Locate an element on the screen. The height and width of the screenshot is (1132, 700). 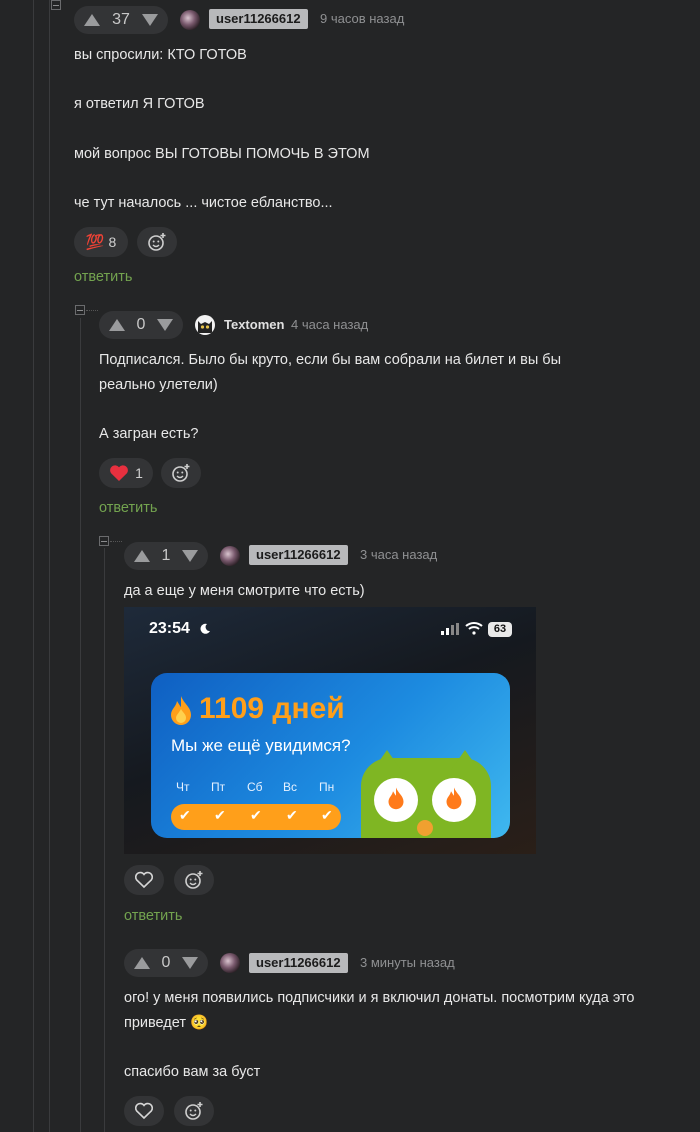
reaction-button: 💯 8 is located at coordinates (101, 242).